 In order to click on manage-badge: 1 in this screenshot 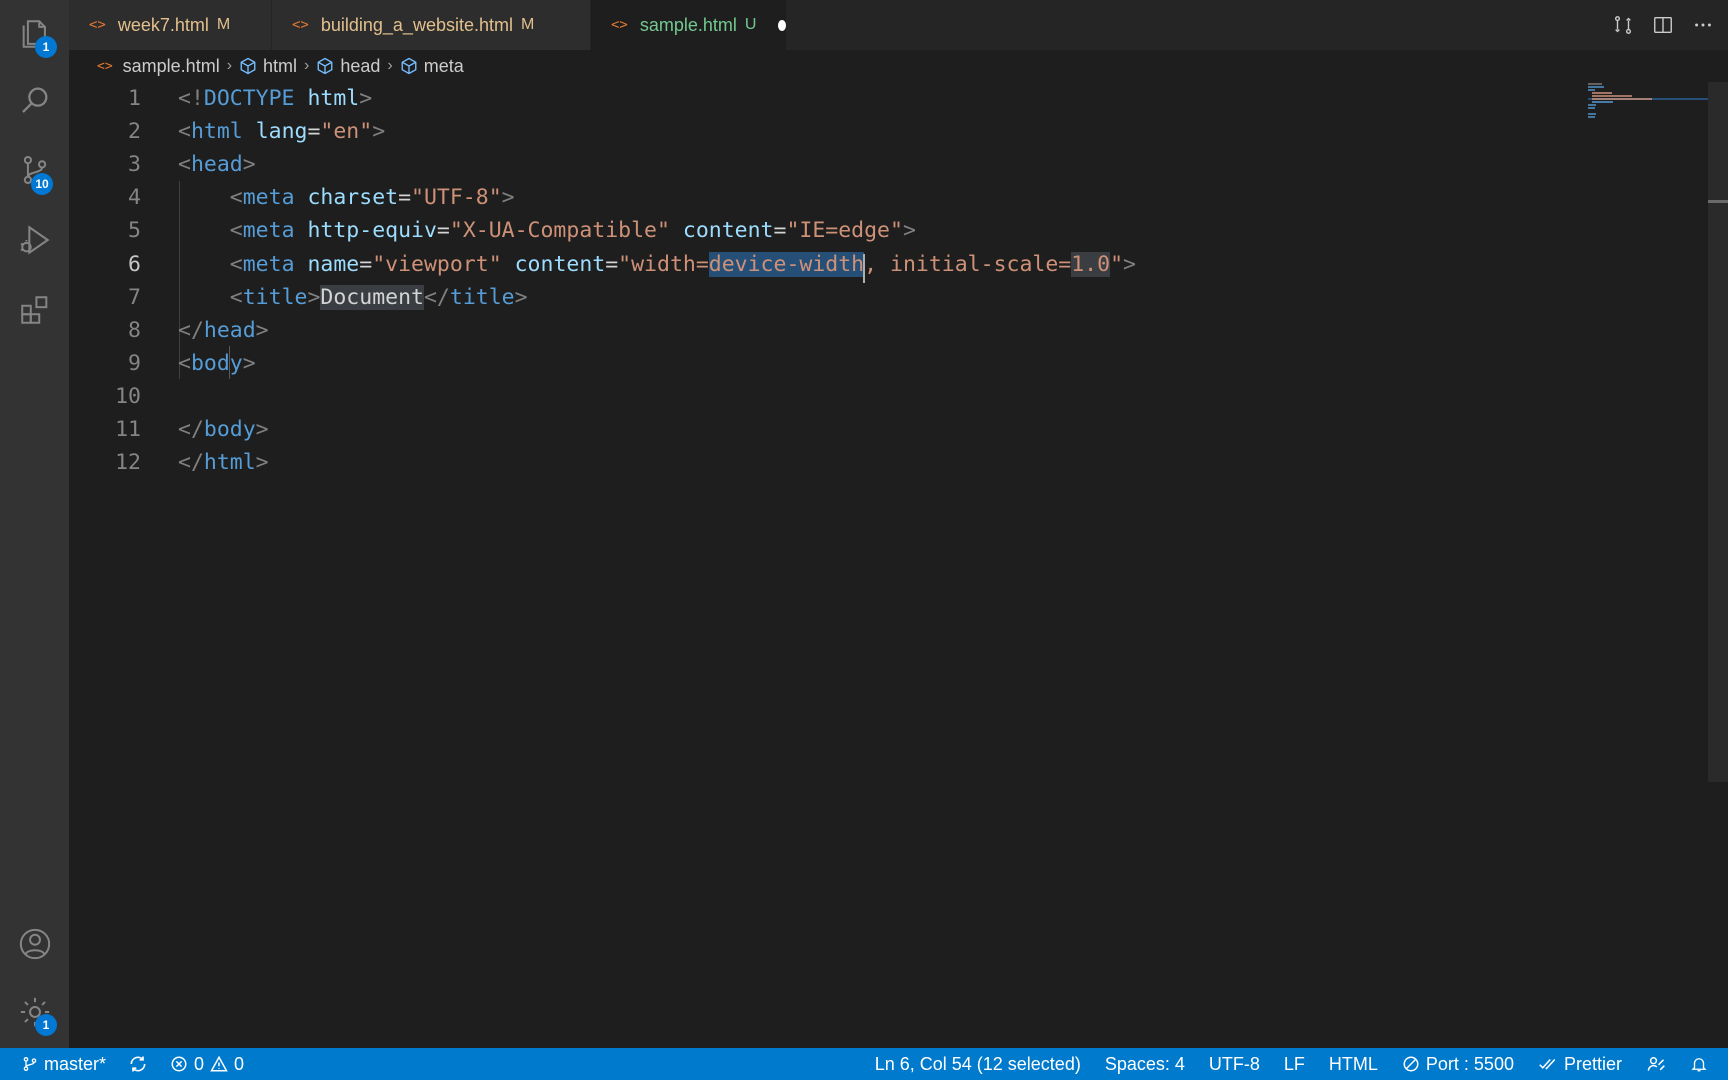, I will do `click(46, 1025)`.